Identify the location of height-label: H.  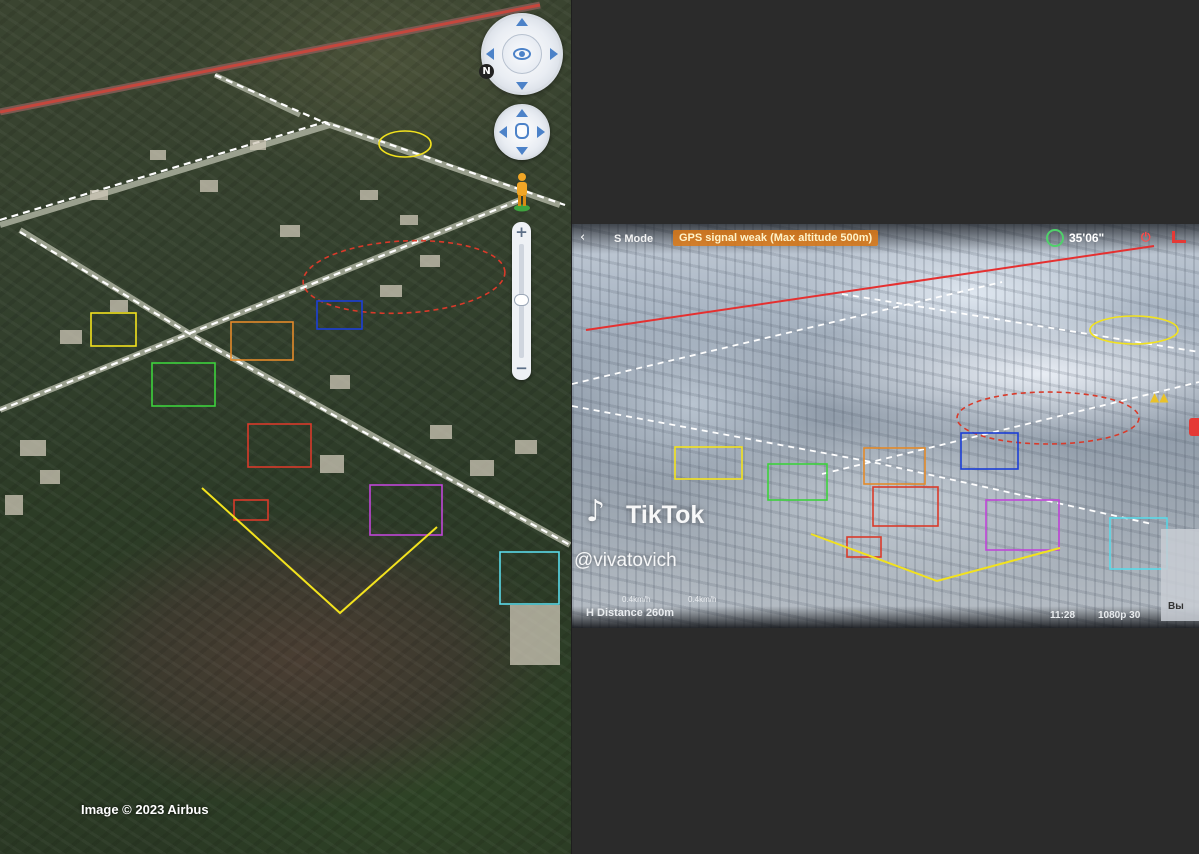
(590, 613).